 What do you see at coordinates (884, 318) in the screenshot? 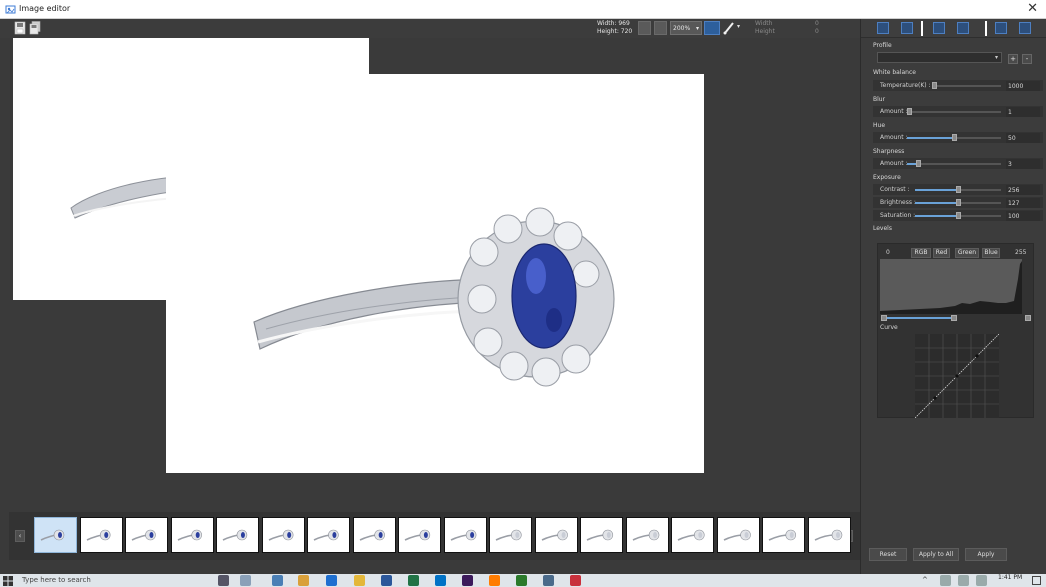
I see `levels-black-handle` at bounding box center [884, 318].